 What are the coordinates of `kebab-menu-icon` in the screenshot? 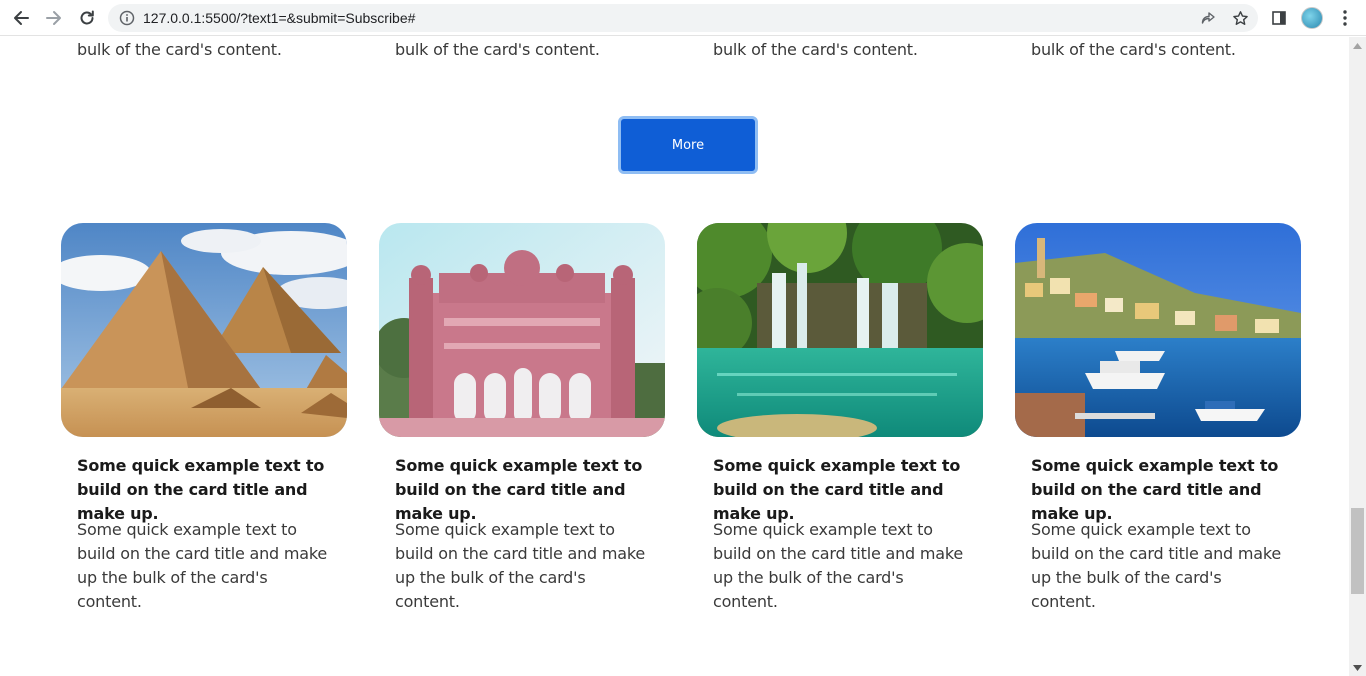 It's located at (1345, 18).